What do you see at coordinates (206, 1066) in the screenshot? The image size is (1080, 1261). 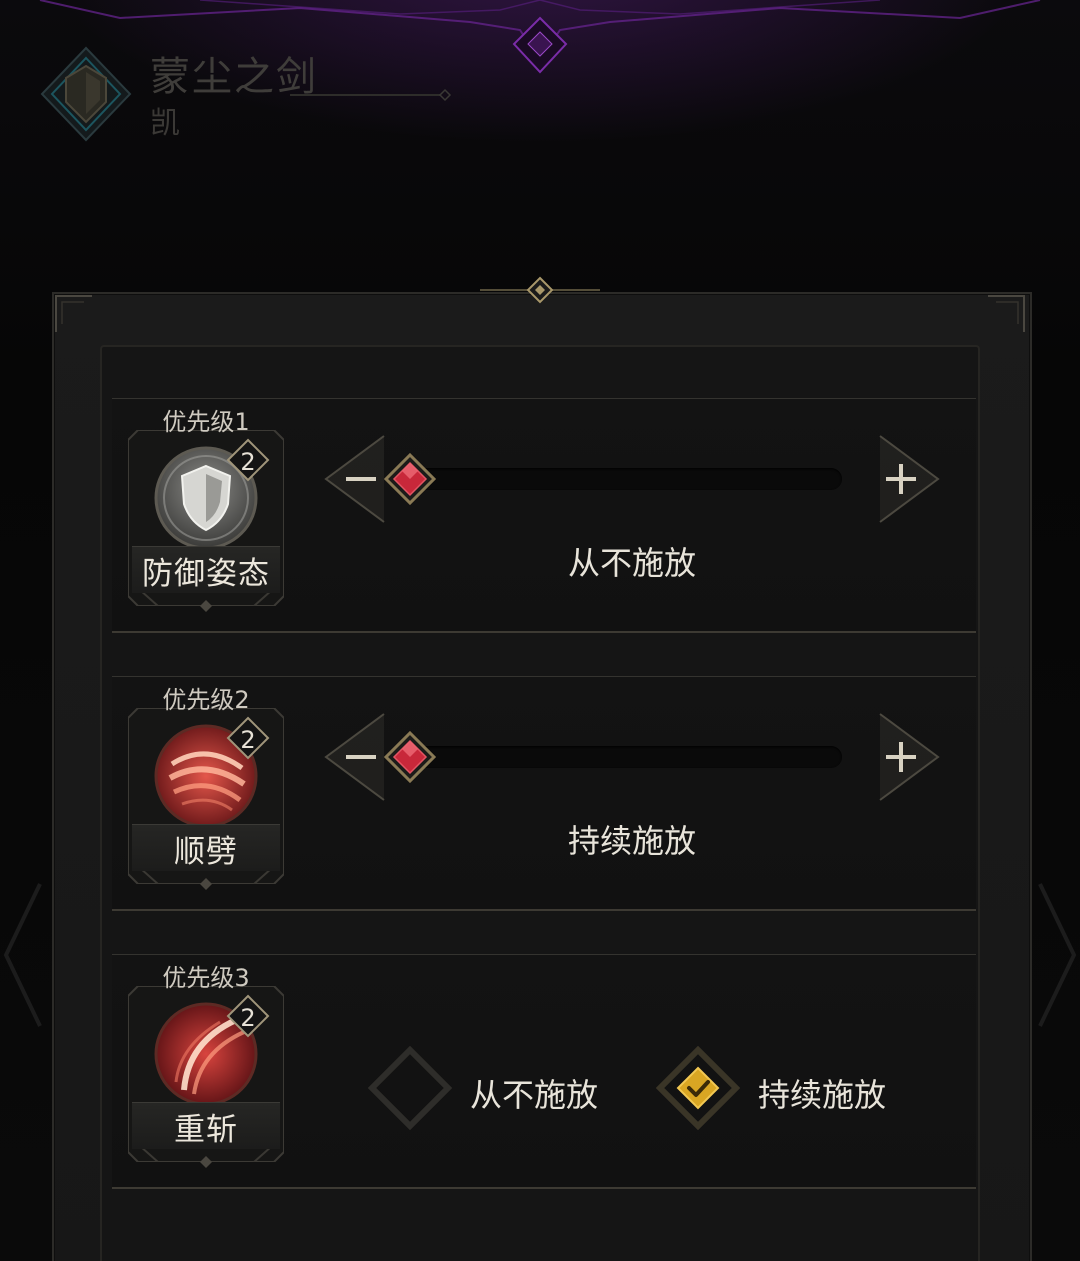 I see `skill-card: 优先级3 2 重斩` at bounding box center [206, 1066].